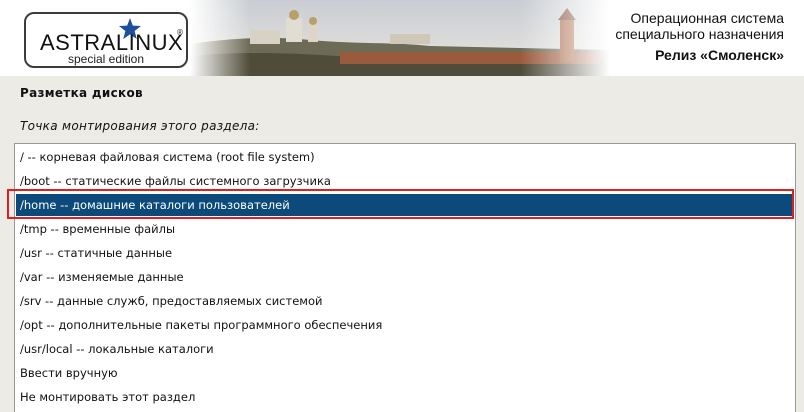 The image size is (804, 412). I want to click on list-item-tmp: /tmp -- временные файлы, so click(404, 229).